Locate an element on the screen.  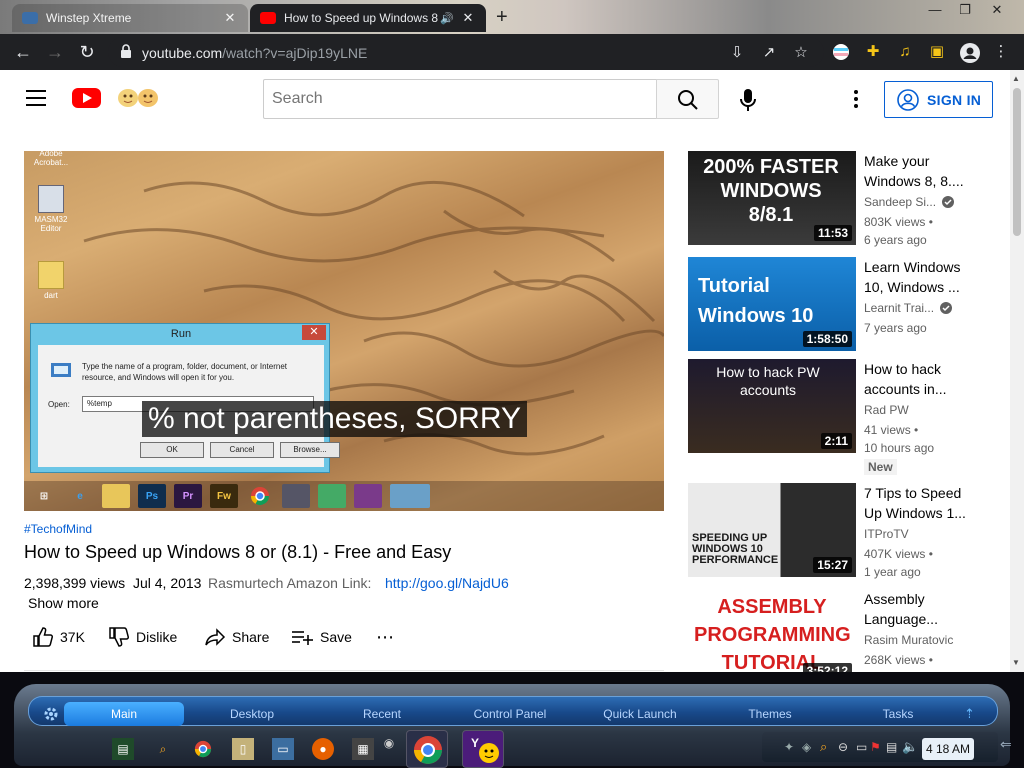
scroll-up-icon: ▲ is located at coordinates (1016, 78).